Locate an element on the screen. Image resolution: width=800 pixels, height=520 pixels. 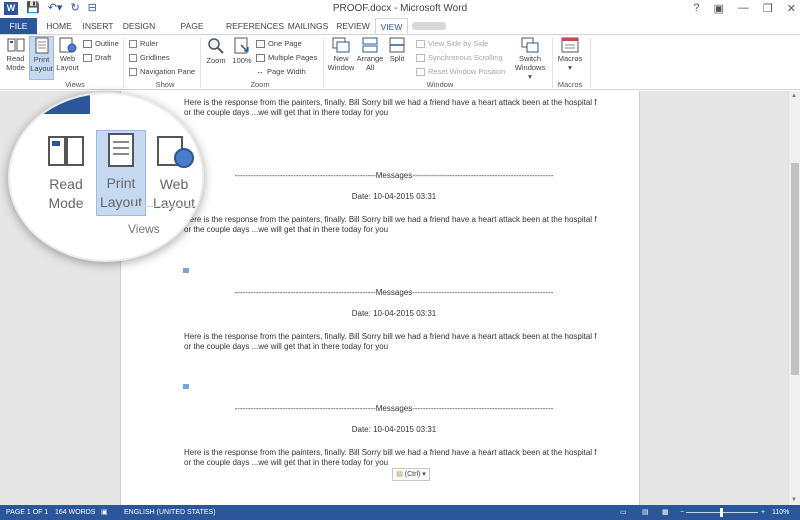
zoom-group-label: Zoom is located at coordinates (260, 84).